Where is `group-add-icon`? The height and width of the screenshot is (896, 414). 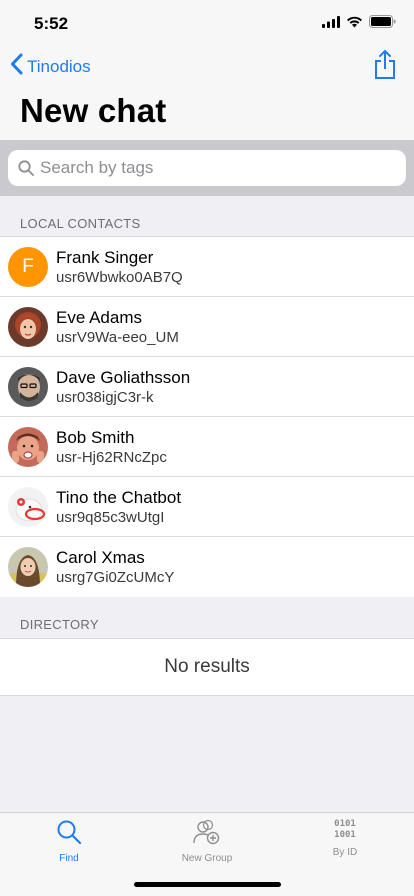
group-add-icon is located at coordinates (207, 834).